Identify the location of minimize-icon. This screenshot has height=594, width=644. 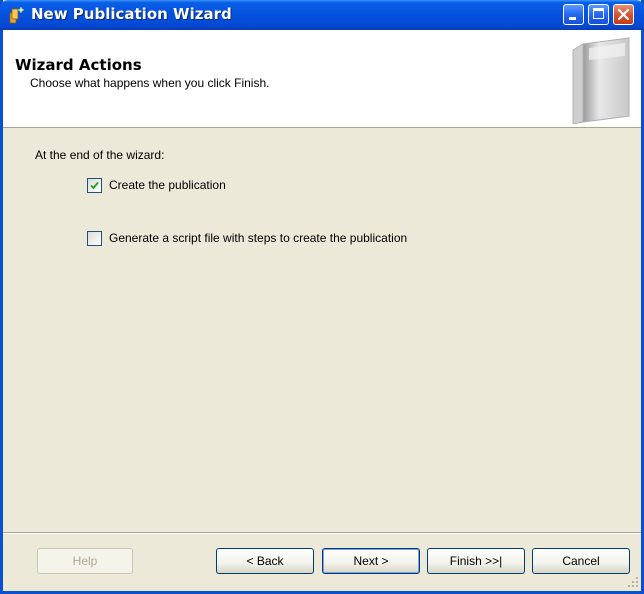
(572, 18).